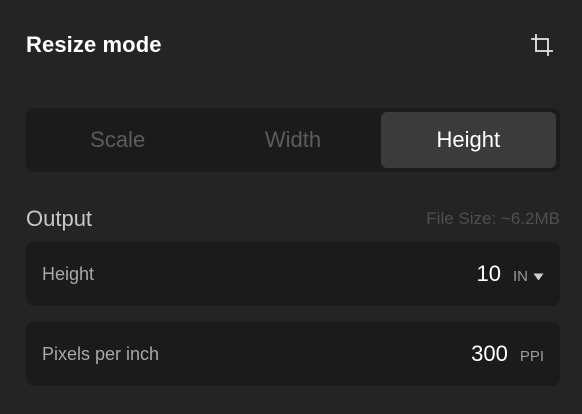  What do you see at coordinates (520, 276) in the screenshot?
I see `height-unit-label: IN` at bounding box center [520, 276].